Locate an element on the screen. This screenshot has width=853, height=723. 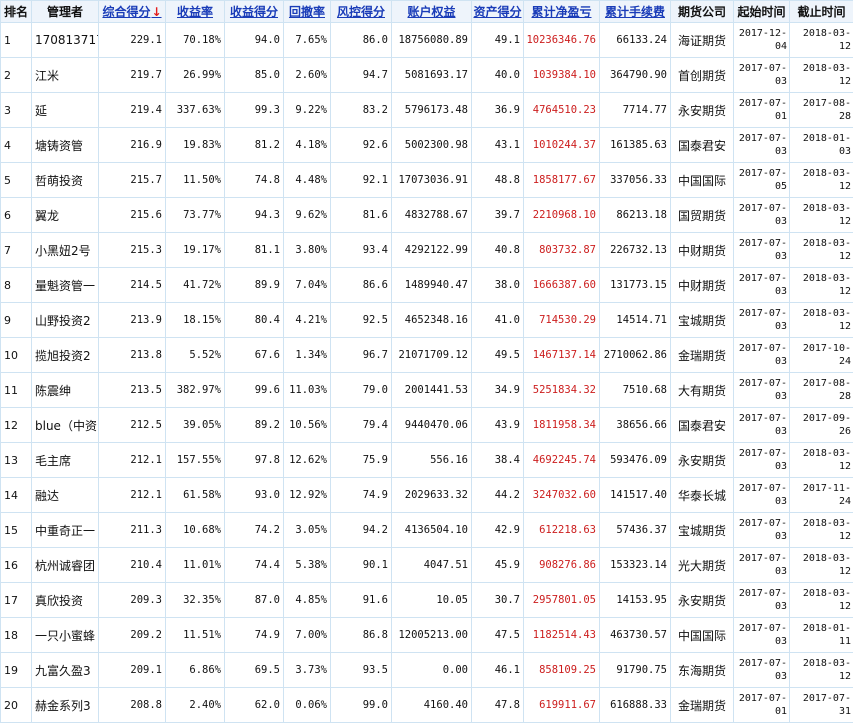
header-total-score: 综合得分↓ is located at coordinates (132, 12).